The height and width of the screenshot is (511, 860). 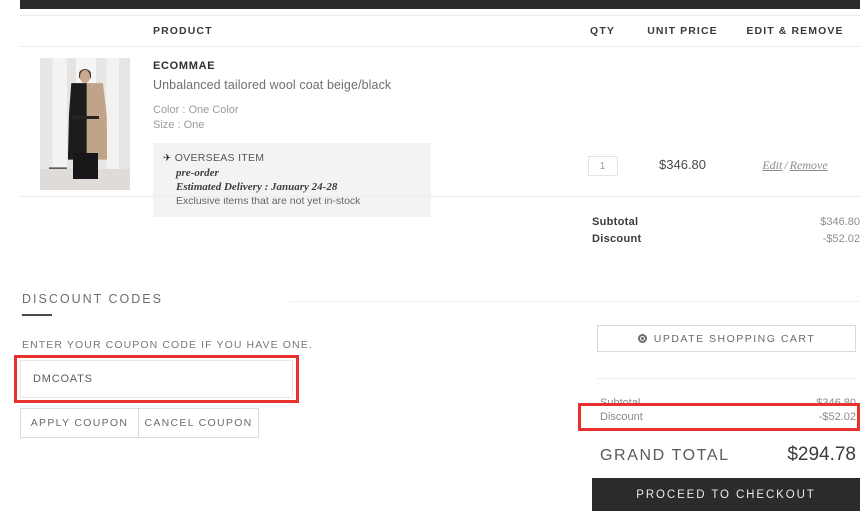 What do you see at coordinates (734, 338) in the screenshot?
I see `update-shopping-cart-label: UPDATE SHOPPING CART` at bounding box center [734, 338].